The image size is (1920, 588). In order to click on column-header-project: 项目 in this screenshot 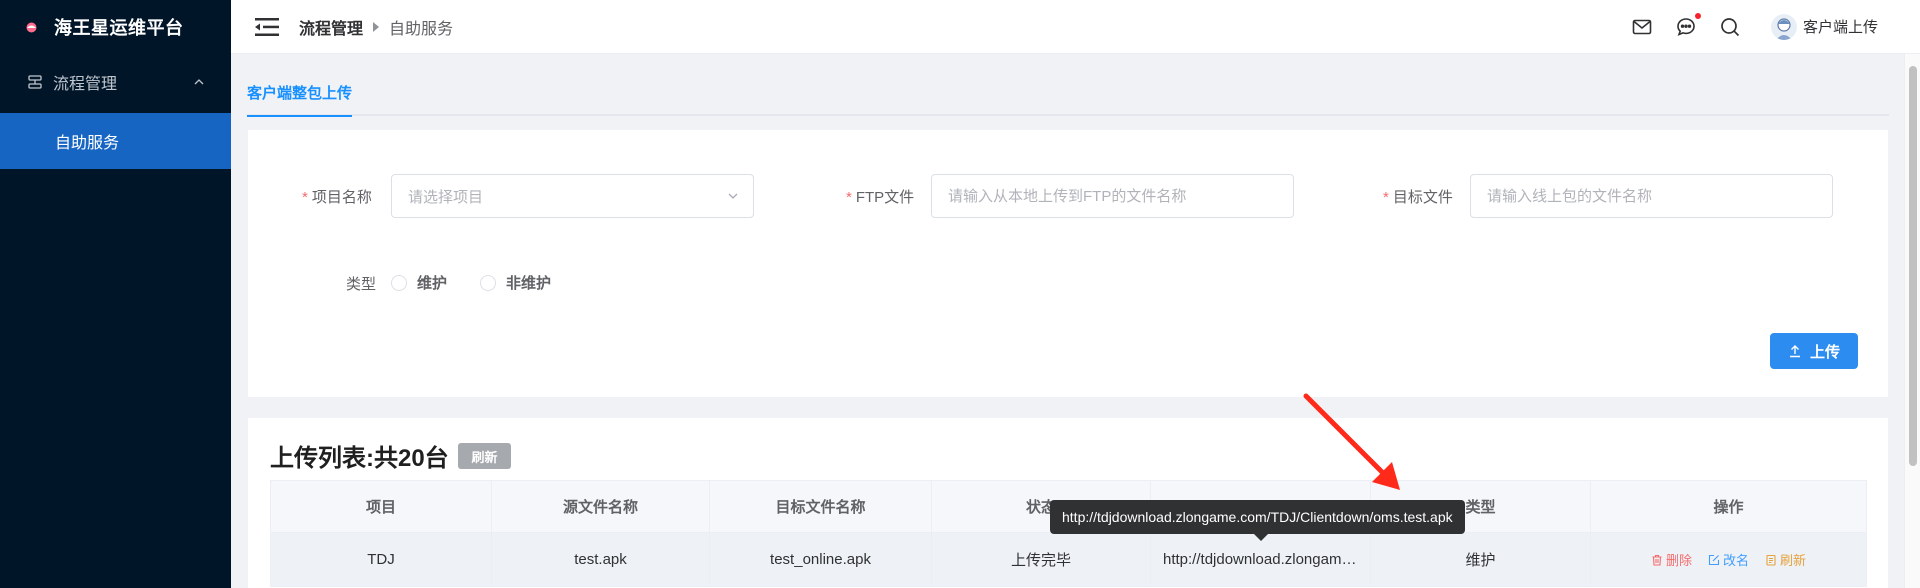, I will do `click(381, 506)`.